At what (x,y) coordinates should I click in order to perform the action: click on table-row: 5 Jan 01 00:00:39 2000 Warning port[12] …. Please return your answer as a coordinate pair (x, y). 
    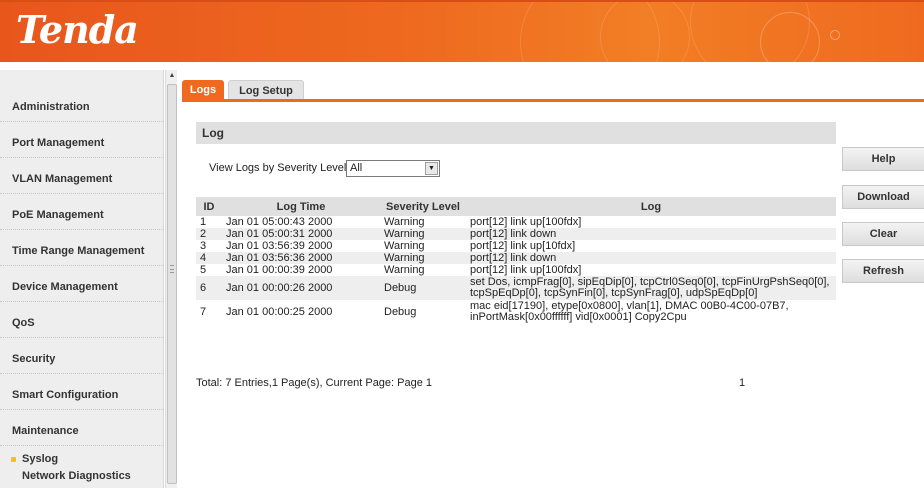
    Looking at the image, I should click on (516, 270).